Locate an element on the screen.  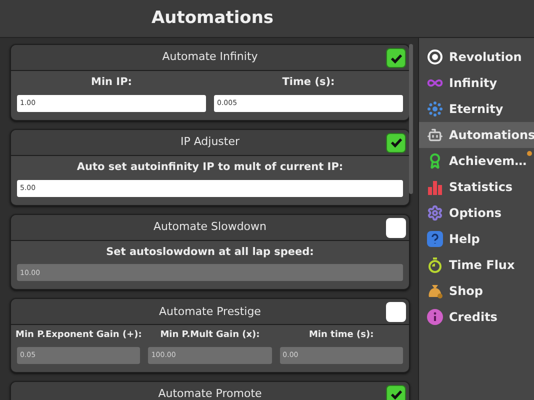
sidebar-item: Help is located at coordinates (476, 239).